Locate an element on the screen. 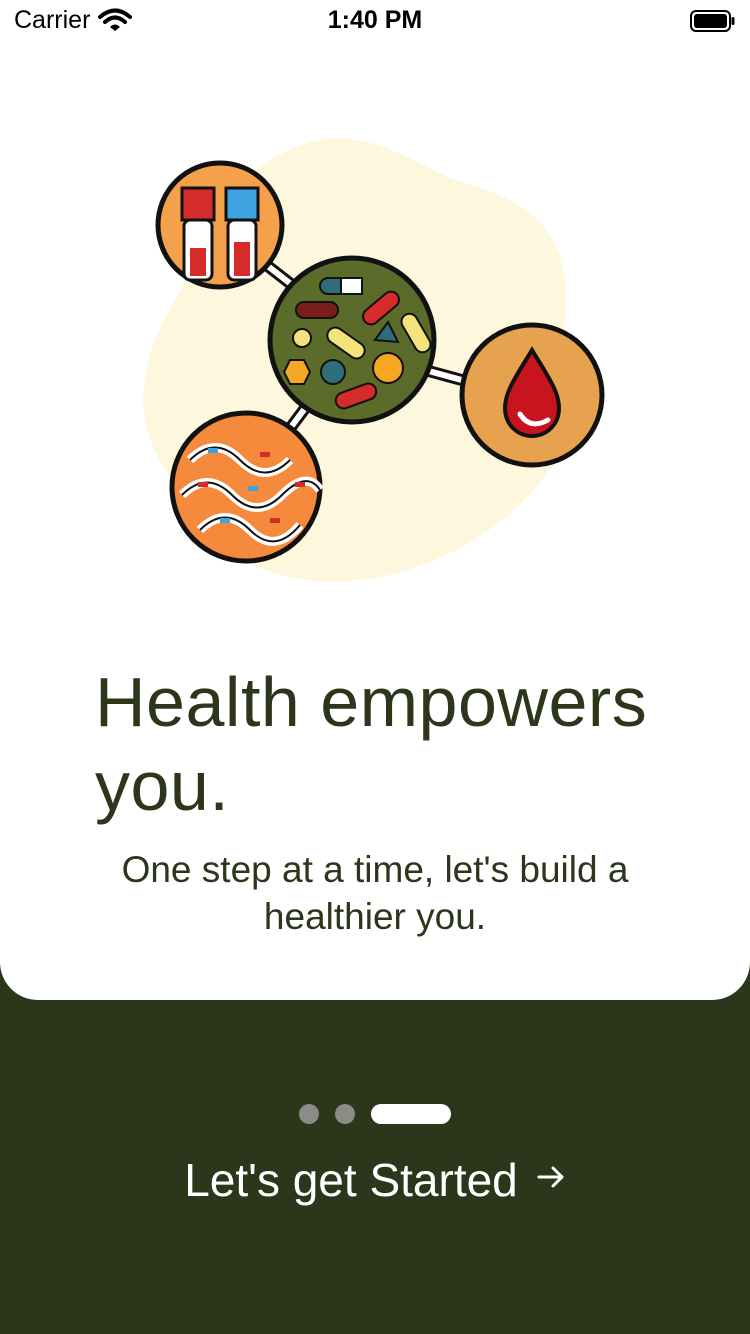 The height and width of the screenshot is (1334, 750). page-dot-active is located at coordinates (411, 1114).